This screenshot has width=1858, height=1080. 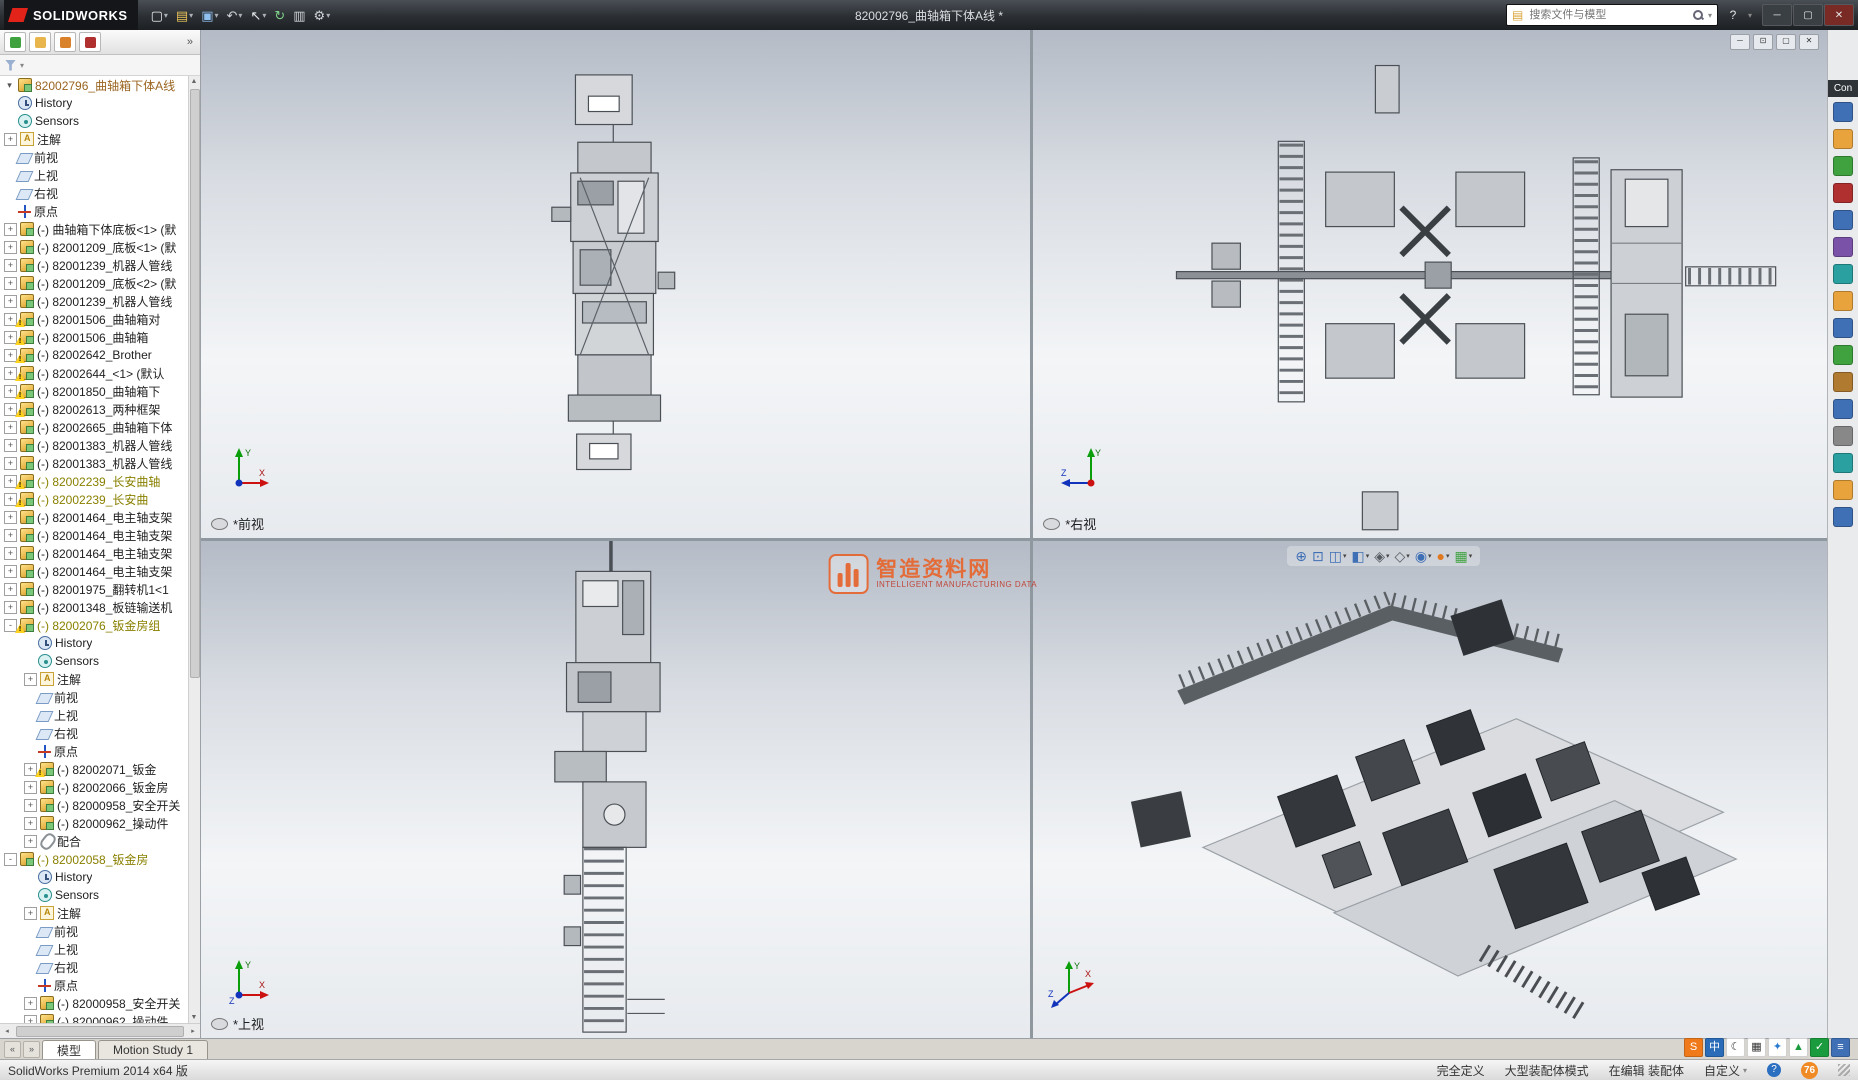 What do you see at coordinates (10, 859) in the screenshot?
I see `expander-icon: -` at bounding box center [10, 859].